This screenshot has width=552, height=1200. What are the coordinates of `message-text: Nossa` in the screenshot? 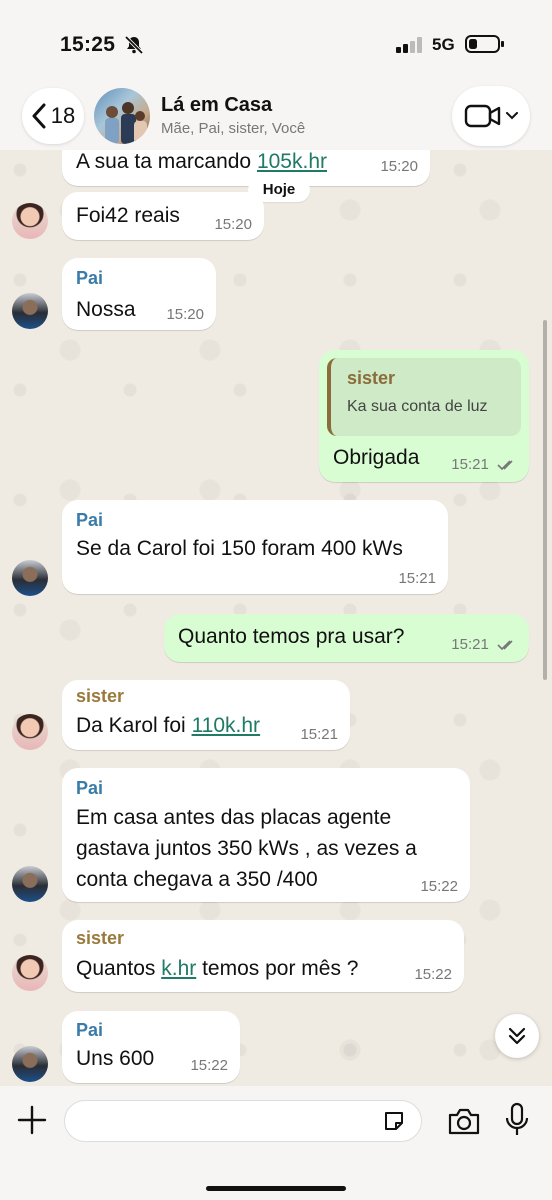 It's located at (106, 309).